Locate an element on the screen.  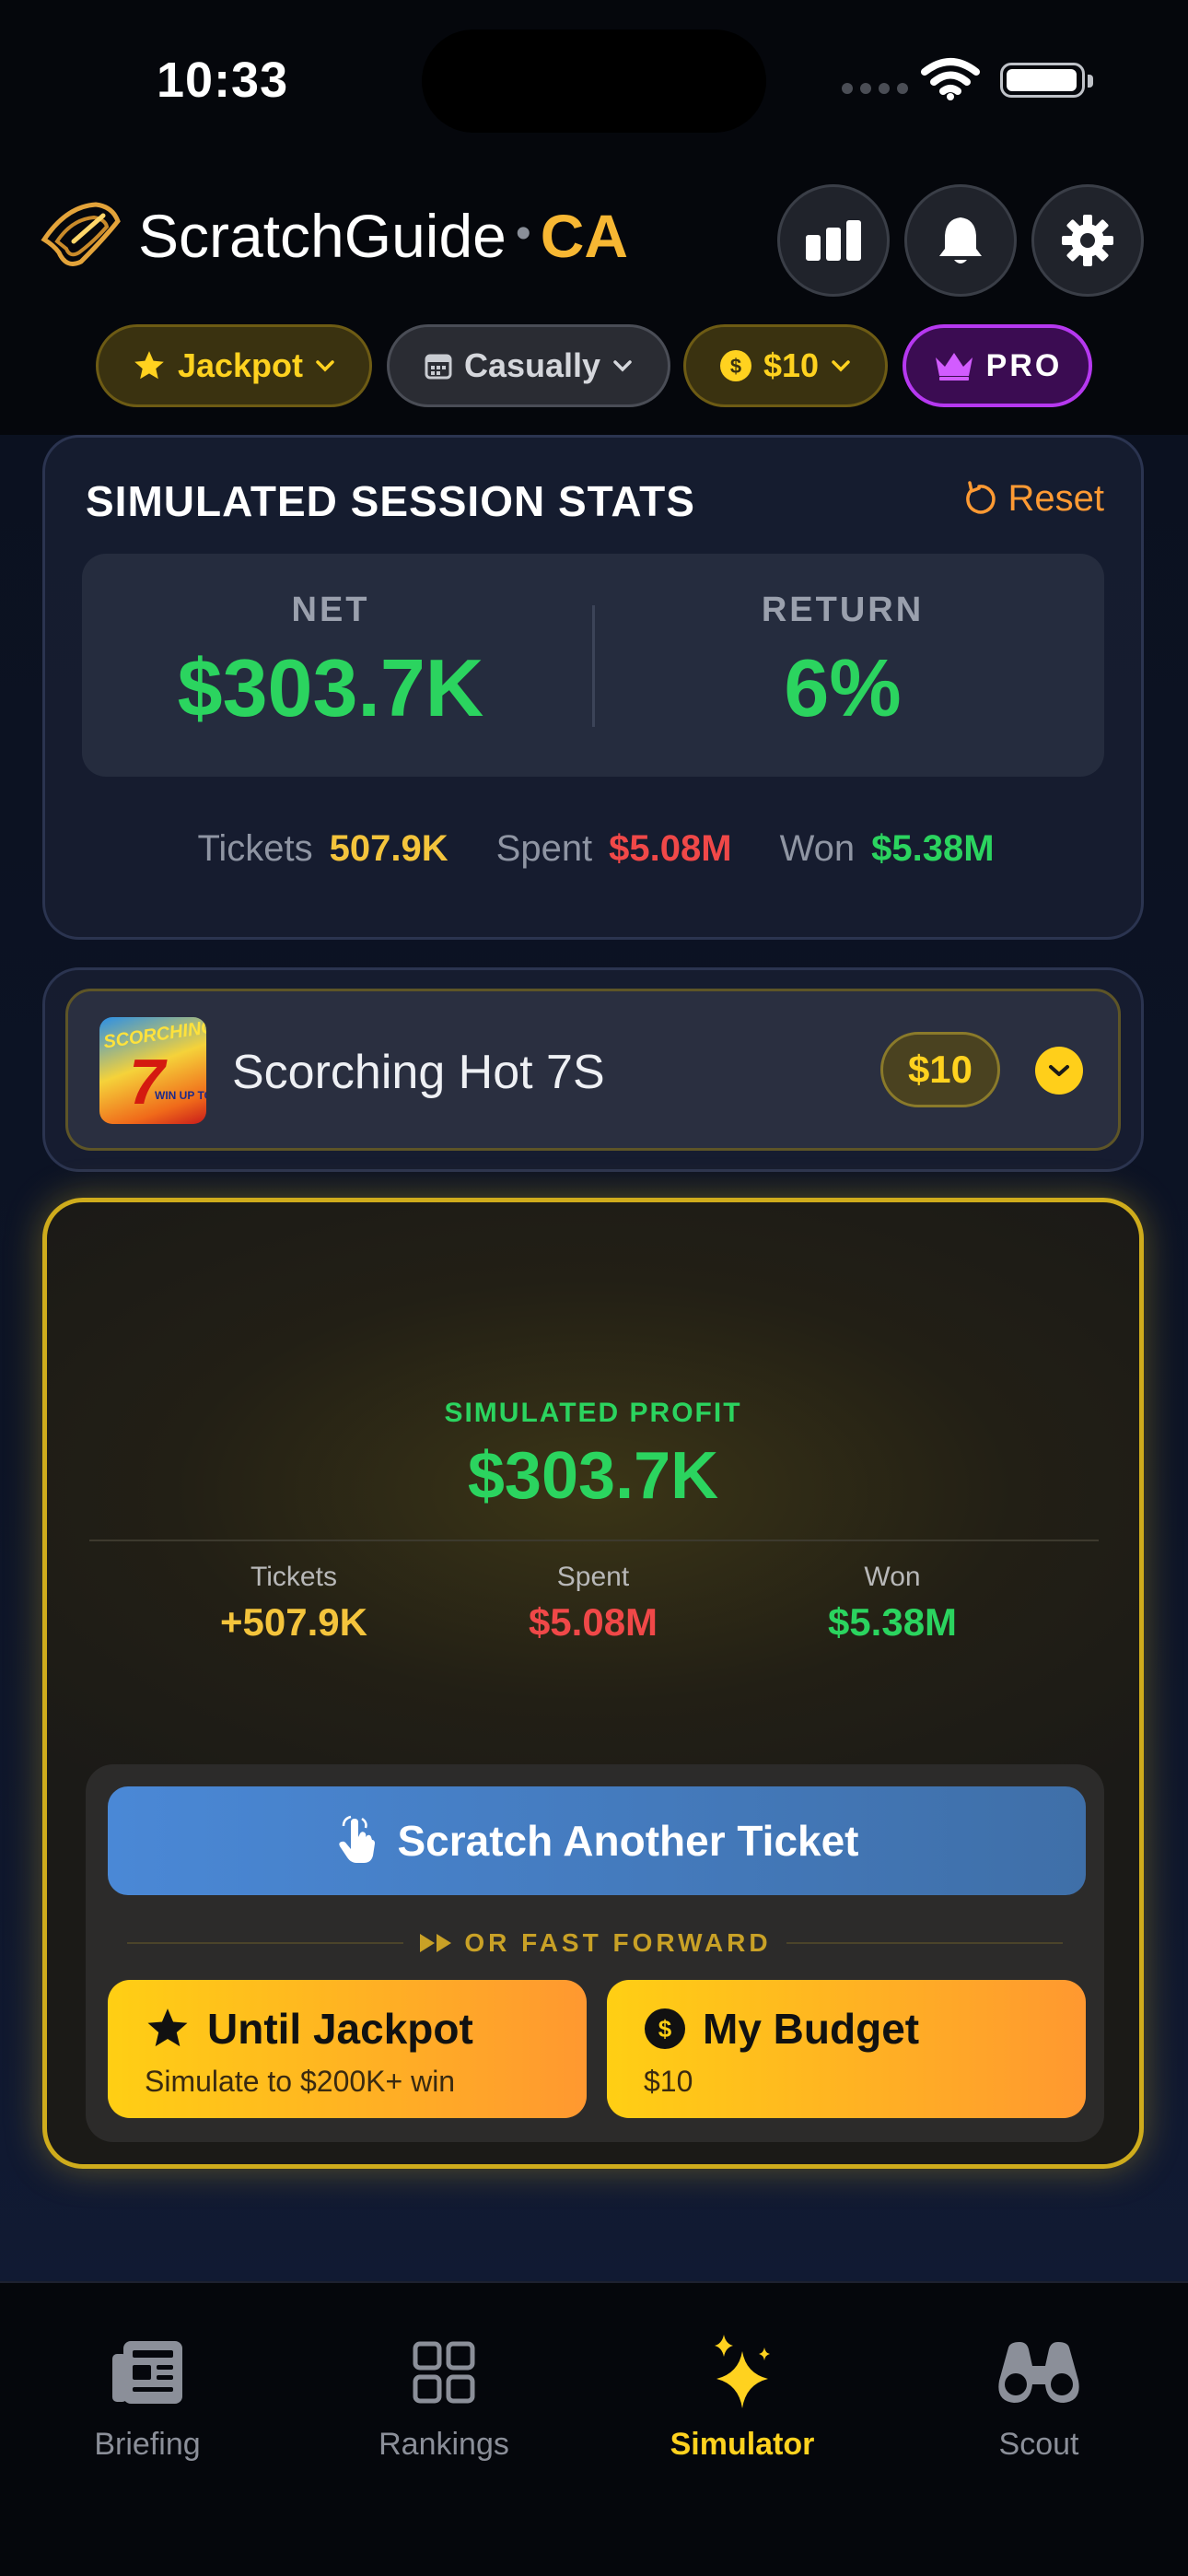
thumb-prize: WIN UP TO $2,000,000 is located at coordinates (180, 1095).